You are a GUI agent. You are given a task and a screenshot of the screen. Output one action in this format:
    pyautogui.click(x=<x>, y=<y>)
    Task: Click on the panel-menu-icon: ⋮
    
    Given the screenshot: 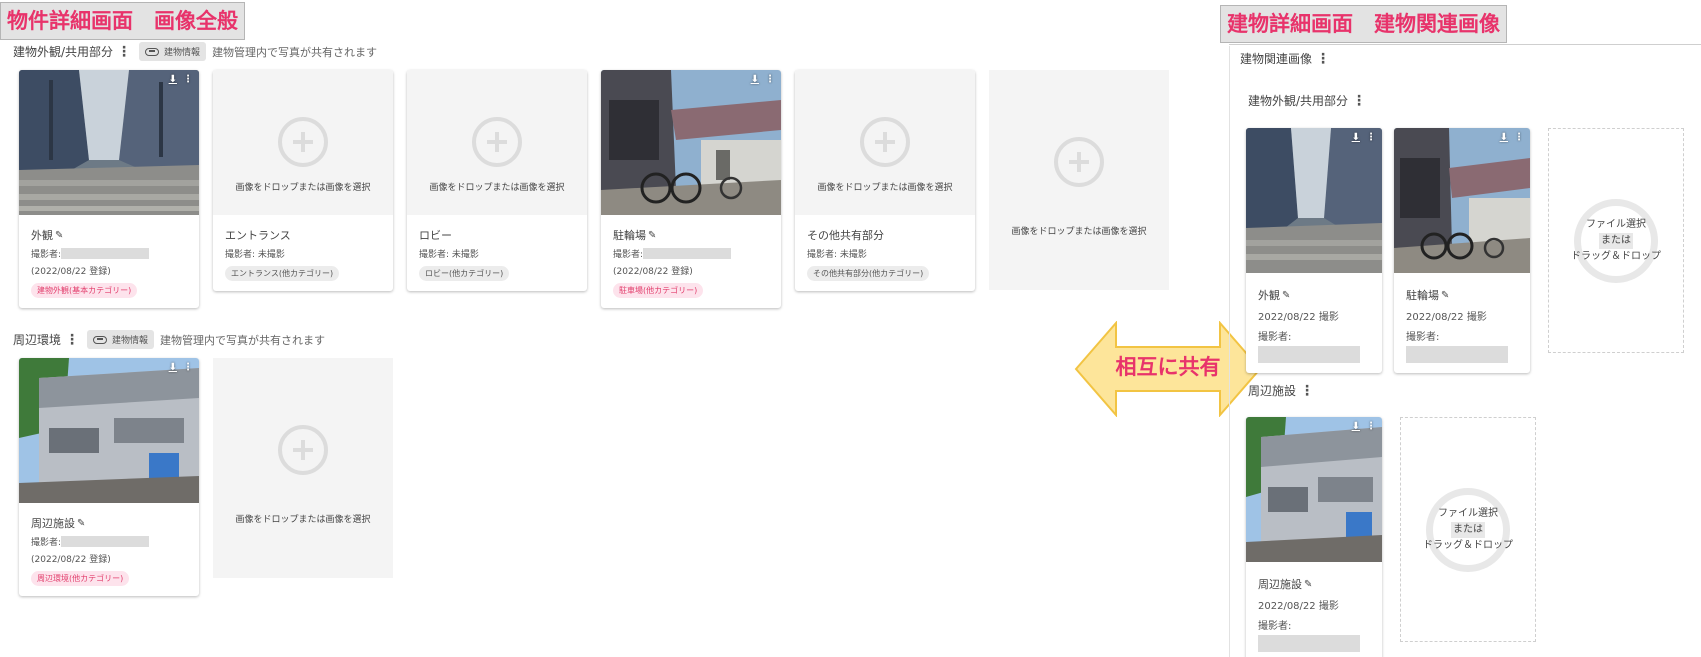 What is the action you would take?
    pyautogui.click(x=1323, y=59)
    